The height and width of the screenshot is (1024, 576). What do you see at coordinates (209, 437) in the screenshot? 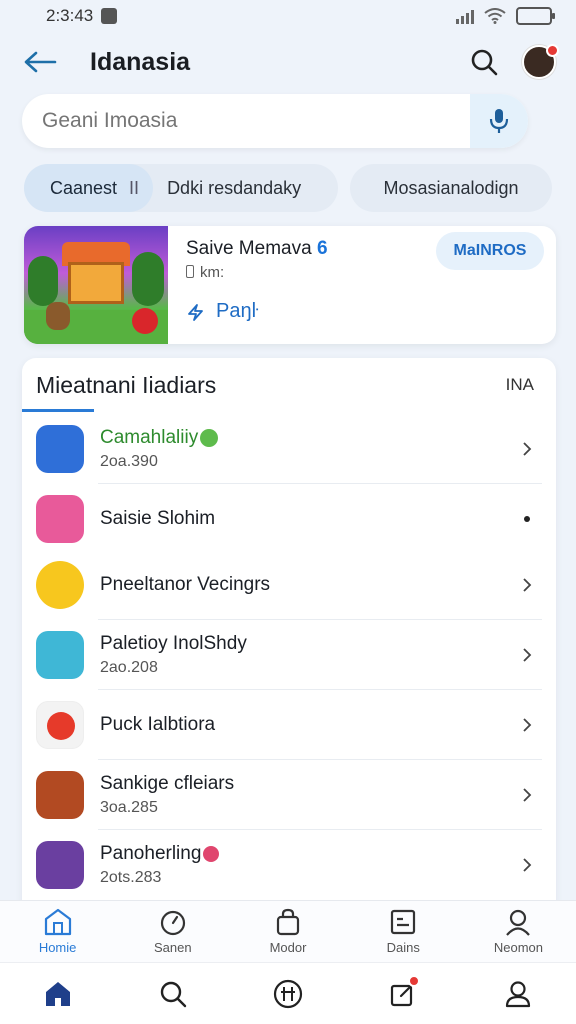
I see `verified-icon` at bounding box center [209, 437].